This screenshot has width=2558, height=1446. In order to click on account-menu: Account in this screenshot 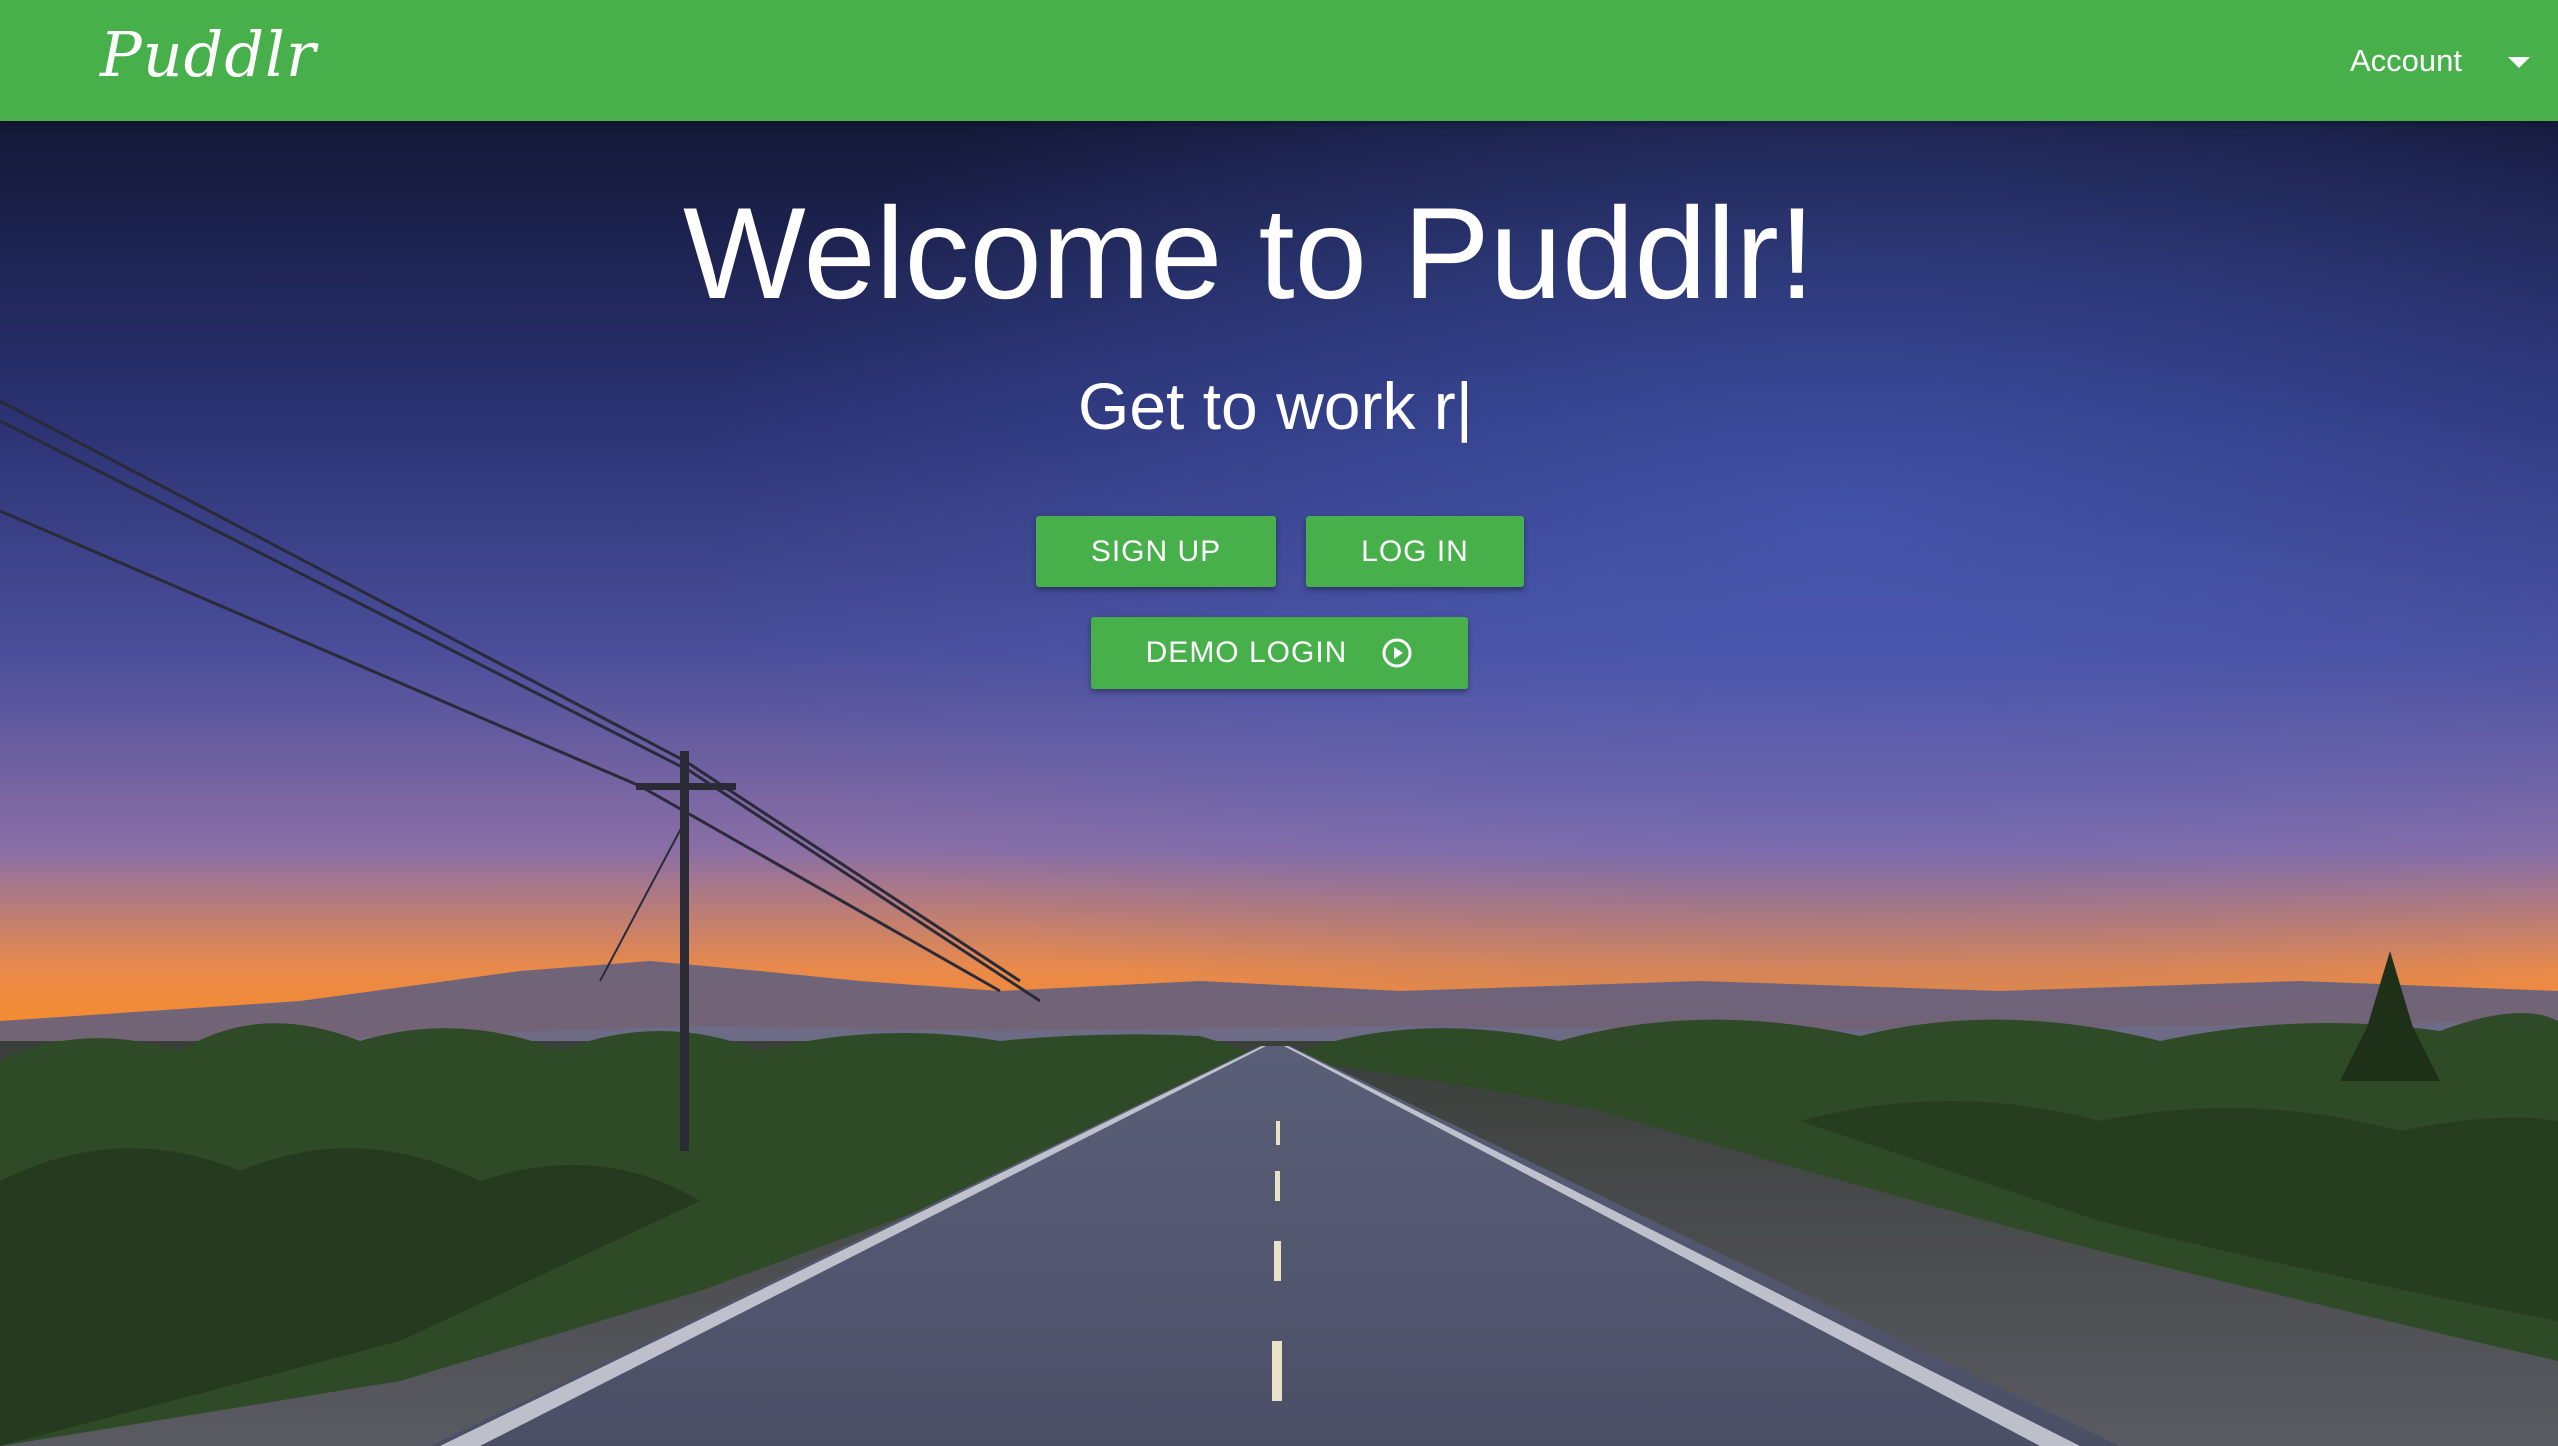, I will do `click(2440, 60)`.